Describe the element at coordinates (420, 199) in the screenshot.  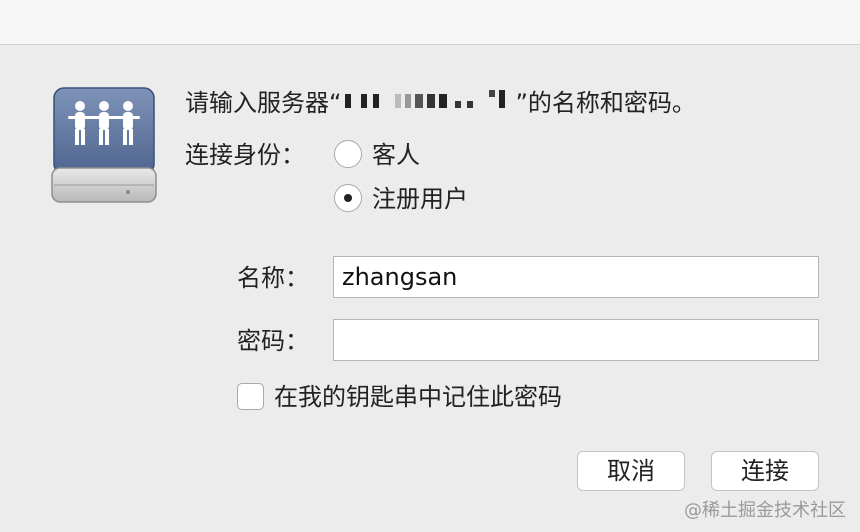
I see `radio-registered-user-label: 注册用户` at that location.